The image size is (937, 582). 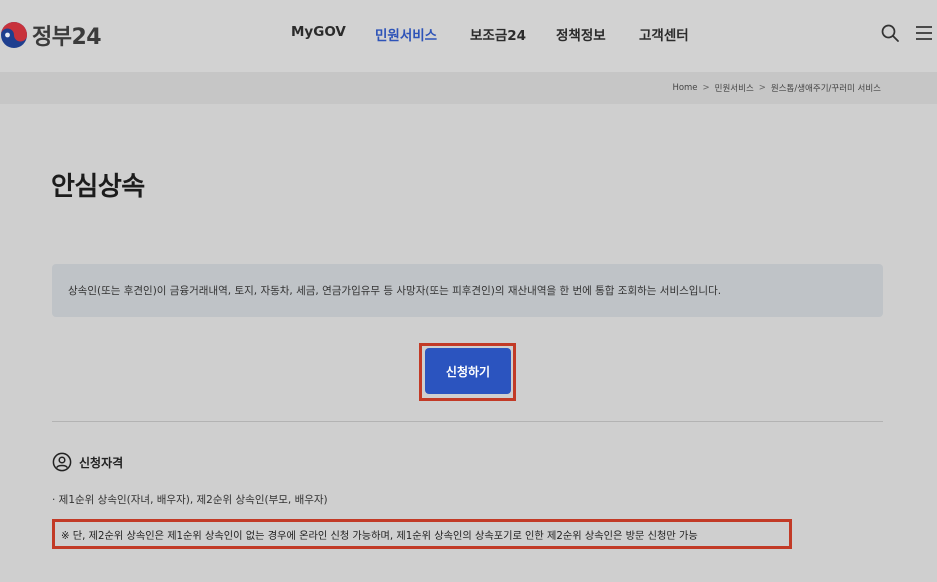 I want to click on search-icon, so click(x=890, y=33).